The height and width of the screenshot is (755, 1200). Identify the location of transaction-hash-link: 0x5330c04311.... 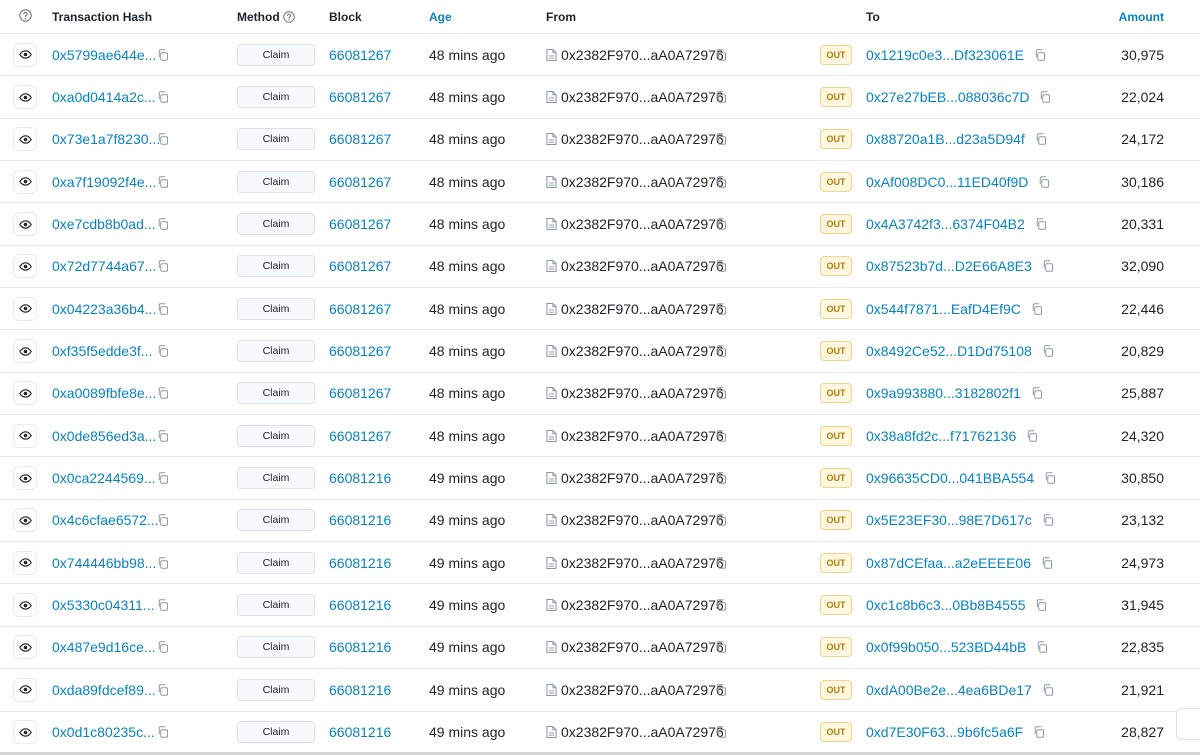
(103, 605).